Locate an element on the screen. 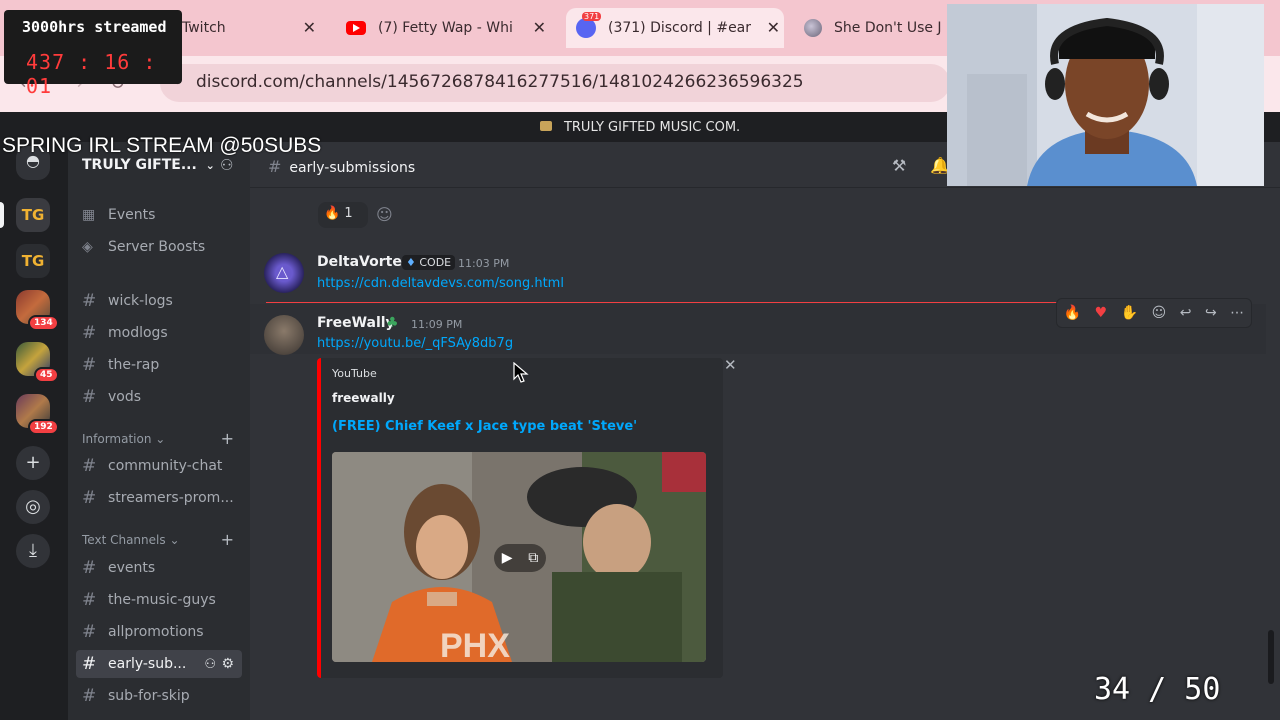 Image resolution: width=1280 pixels, height=720 pixels. tab-twitch: Twitch ✕ is located at coordinates (251, 28).